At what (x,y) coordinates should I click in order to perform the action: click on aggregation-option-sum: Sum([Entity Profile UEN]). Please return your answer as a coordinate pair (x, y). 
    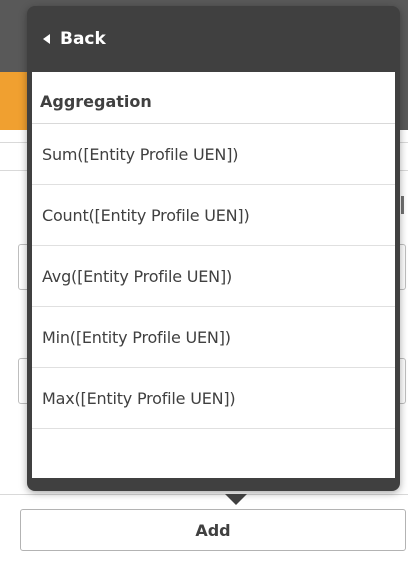
    Looking at the image, I should click on (213, 154).